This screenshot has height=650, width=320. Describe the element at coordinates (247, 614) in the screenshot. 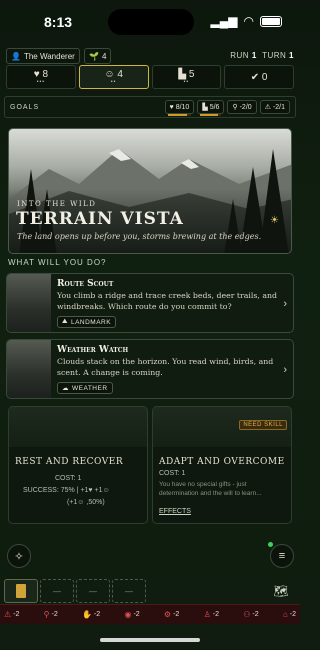

I see `group-icon: ⚇` at that location.